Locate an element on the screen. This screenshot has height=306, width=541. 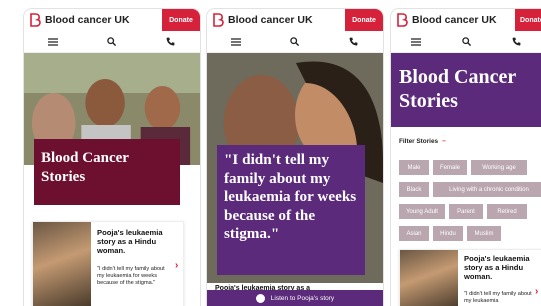
page-title: Blood Cancer Stories is located at coordinates (457, 89).